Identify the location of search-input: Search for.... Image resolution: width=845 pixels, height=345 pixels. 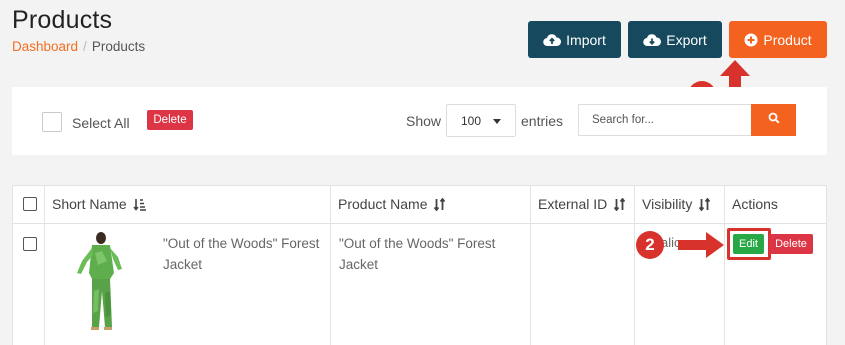
(664, 120).